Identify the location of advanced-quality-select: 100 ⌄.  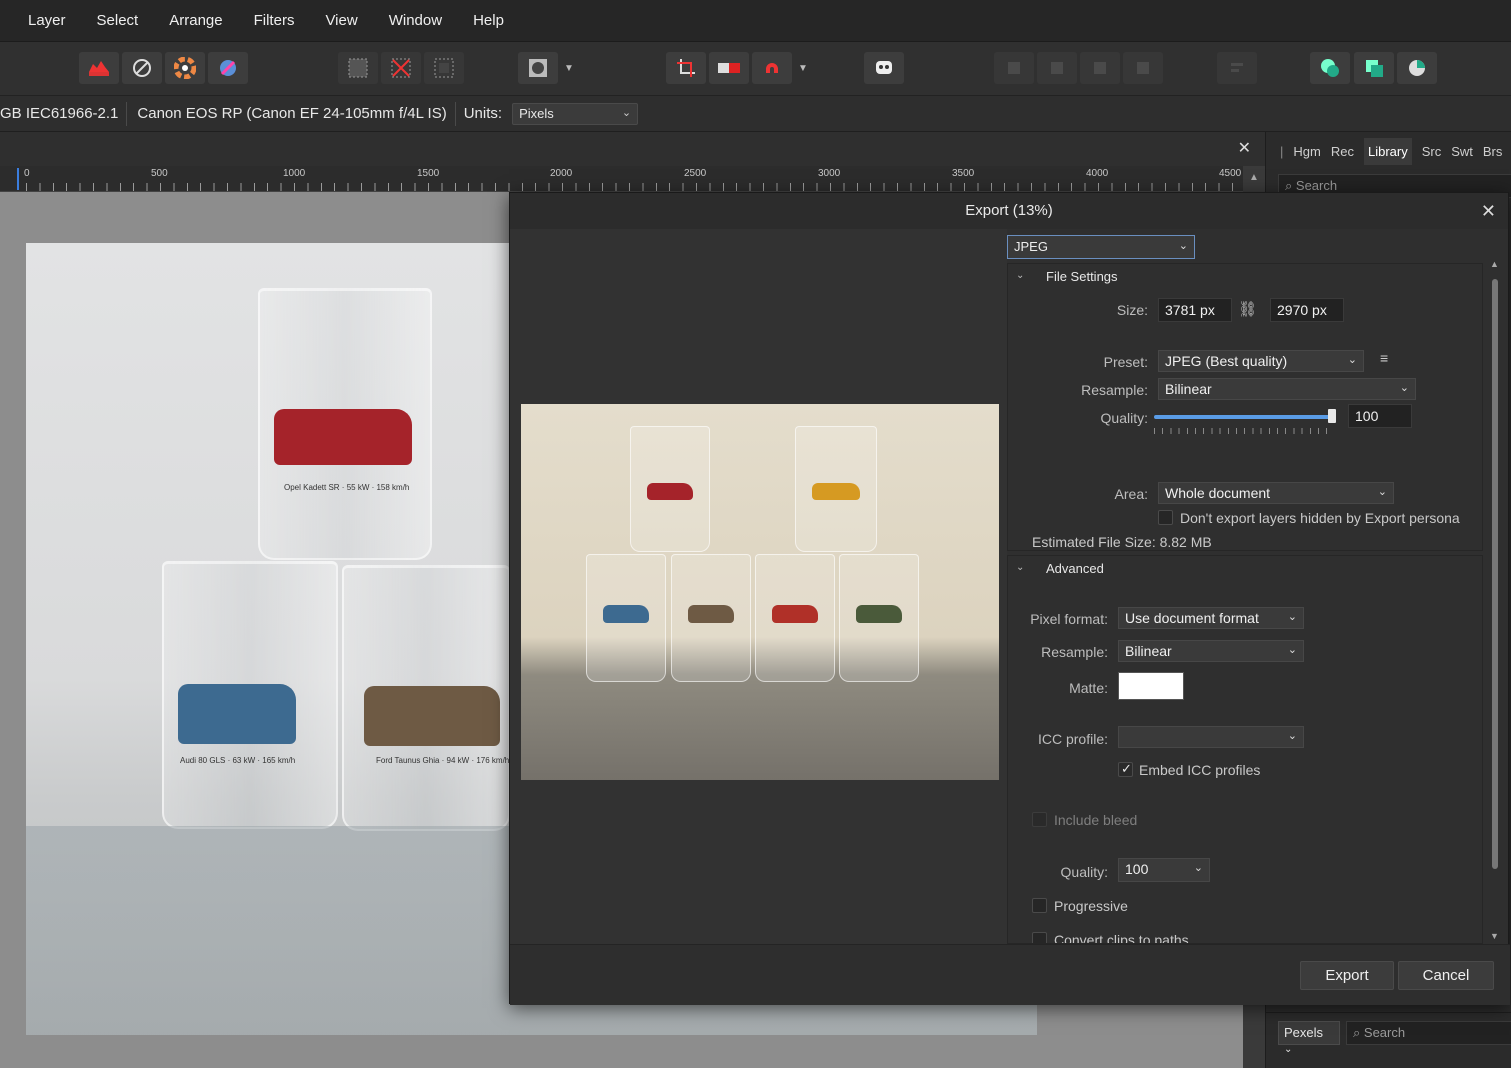
(1164, 870).